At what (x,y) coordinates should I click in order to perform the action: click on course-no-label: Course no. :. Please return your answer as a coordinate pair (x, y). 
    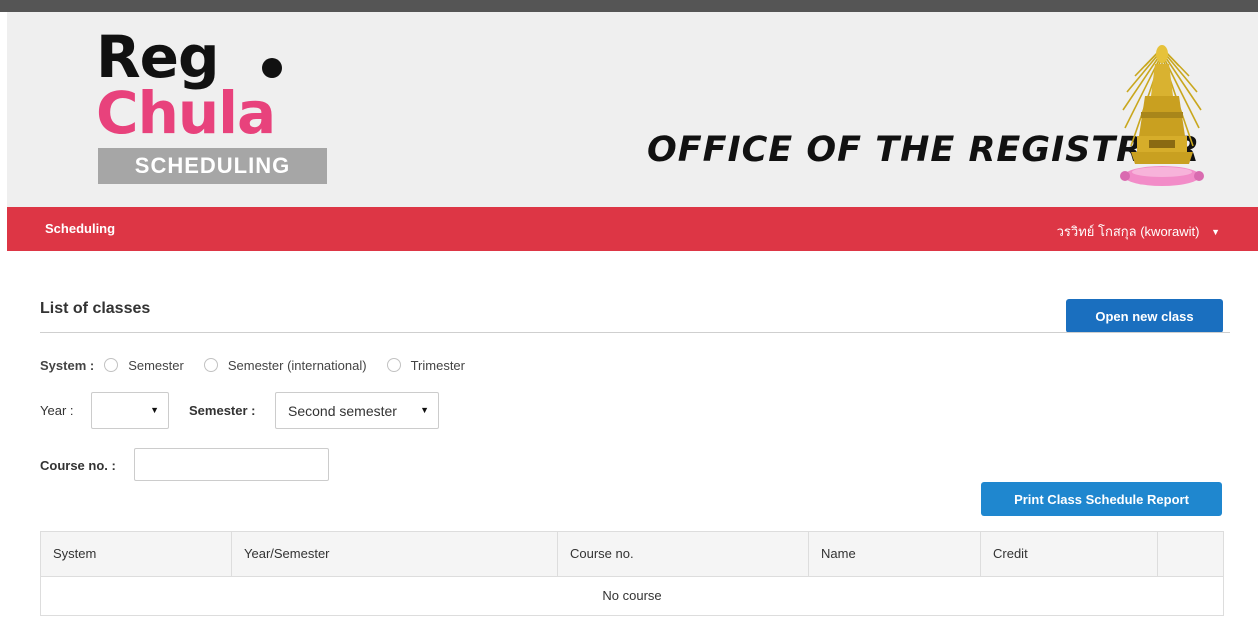
    Looking at the image, I should click on (78, 465).